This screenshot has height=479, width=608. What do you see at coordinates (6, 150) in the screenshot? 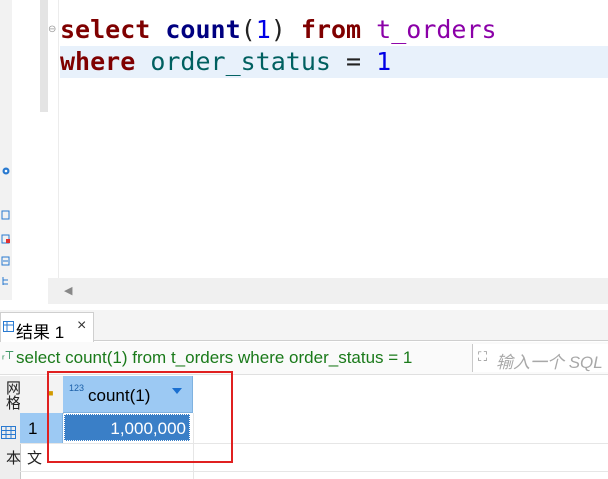
I see `left-toolbar` at bounding box center [6, 150].